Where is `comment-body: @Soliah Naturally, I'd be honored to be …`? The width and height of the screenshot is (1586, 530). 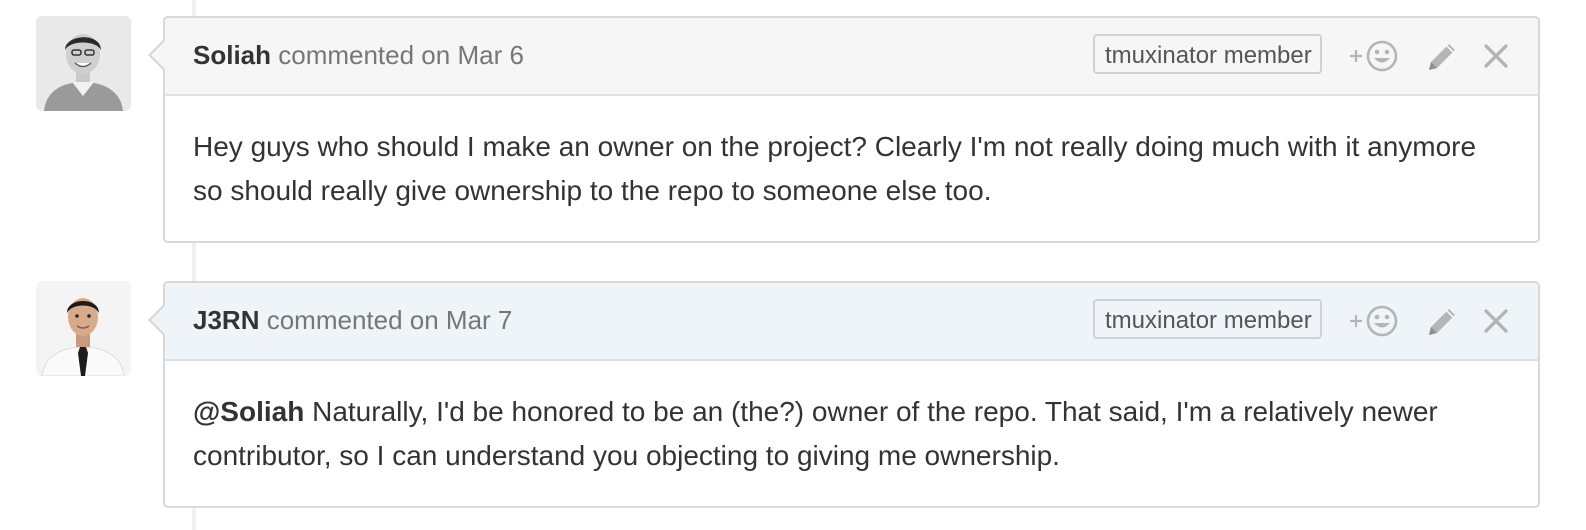
comment-body: @Soliah Naturally, I'd be honored to be … is located at coordinates (853, 434).